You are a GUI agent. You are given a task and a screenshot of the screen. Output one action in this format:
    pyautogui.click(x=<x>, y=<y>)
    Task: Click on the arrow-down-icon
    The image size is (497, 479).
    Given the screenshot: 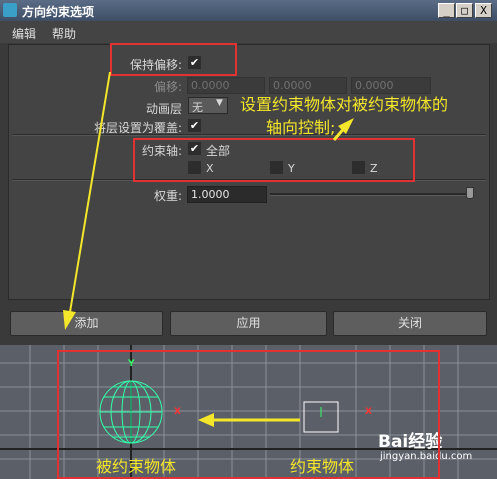 What is the action you would take?
    pyautogui.click(x=69, y=320)
    